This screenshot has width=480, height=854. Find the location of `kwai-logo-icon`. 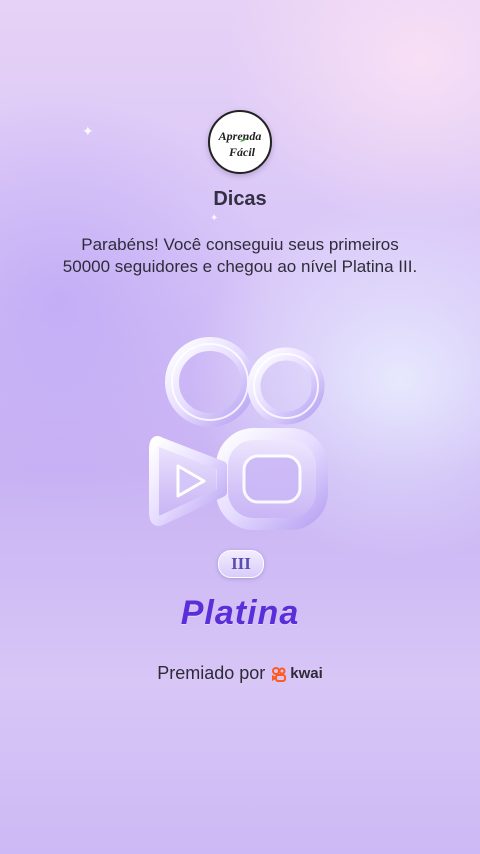

kwai-logo-icon is located at coordinates (279, 674).